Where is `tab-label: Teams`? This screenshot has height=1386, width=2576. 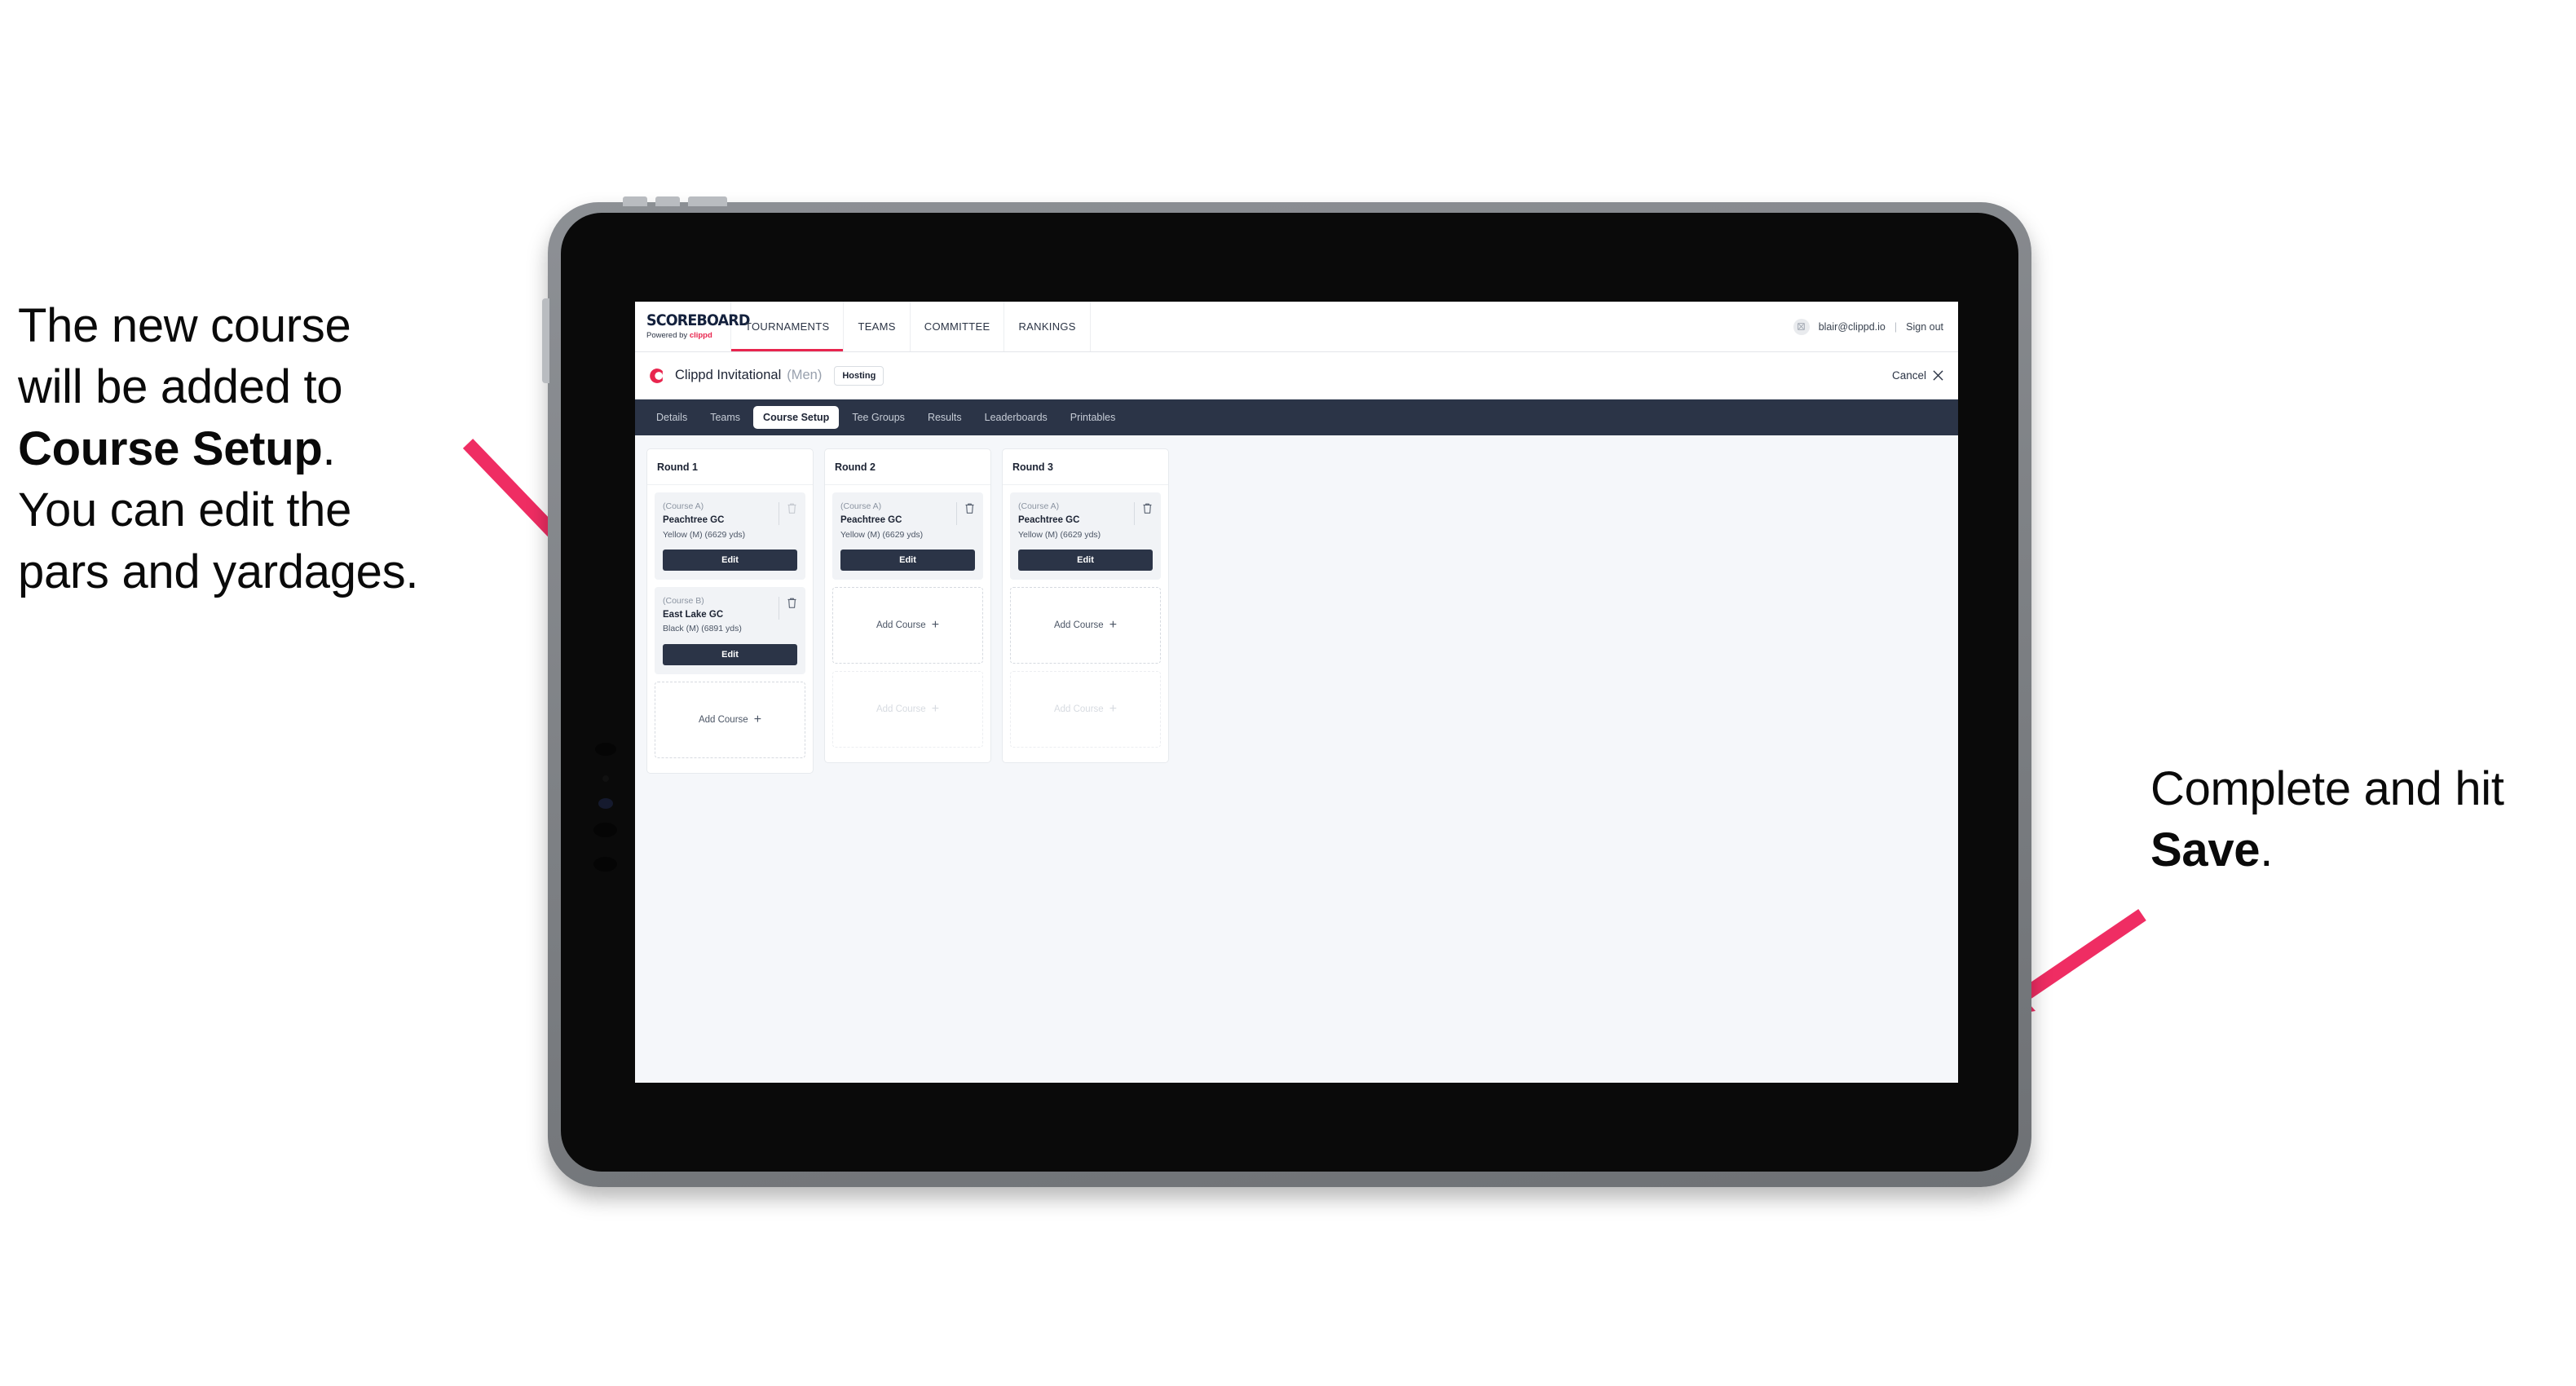 tab-label: Teams is located at coordinates (725, 418).